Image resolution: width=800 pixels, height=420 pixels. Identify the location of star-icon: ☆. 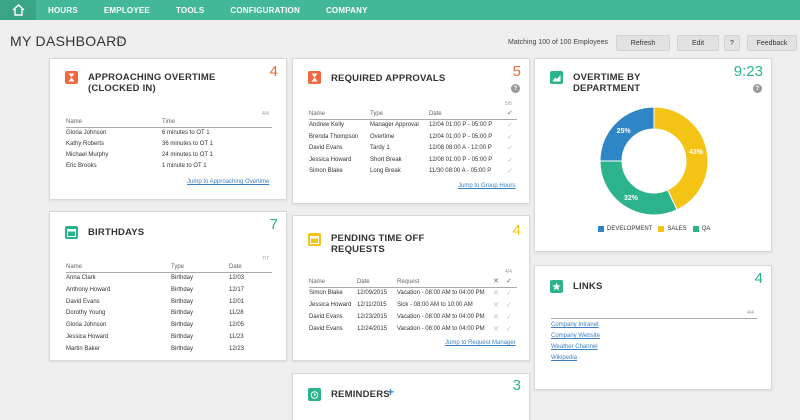
(119, 40).